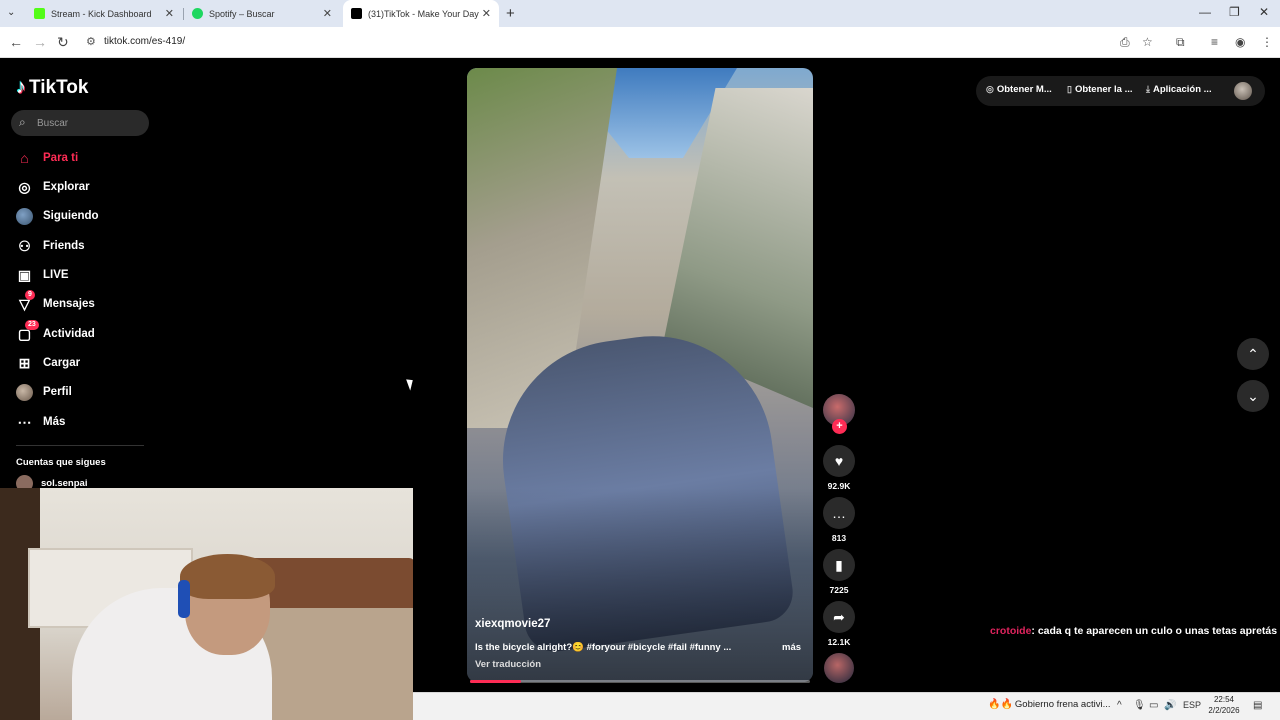  I want to click on nav-item-para-ti: ⌂ Para ti, so click(47, 158).